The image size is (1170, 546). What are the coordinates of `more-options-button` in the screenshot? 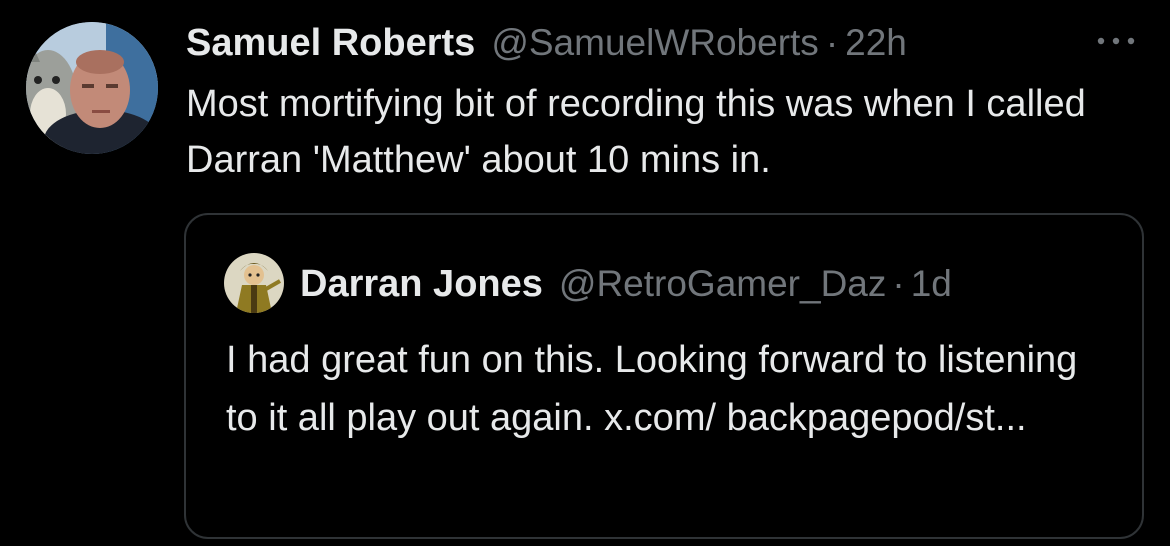 It's located at (1116, 41).